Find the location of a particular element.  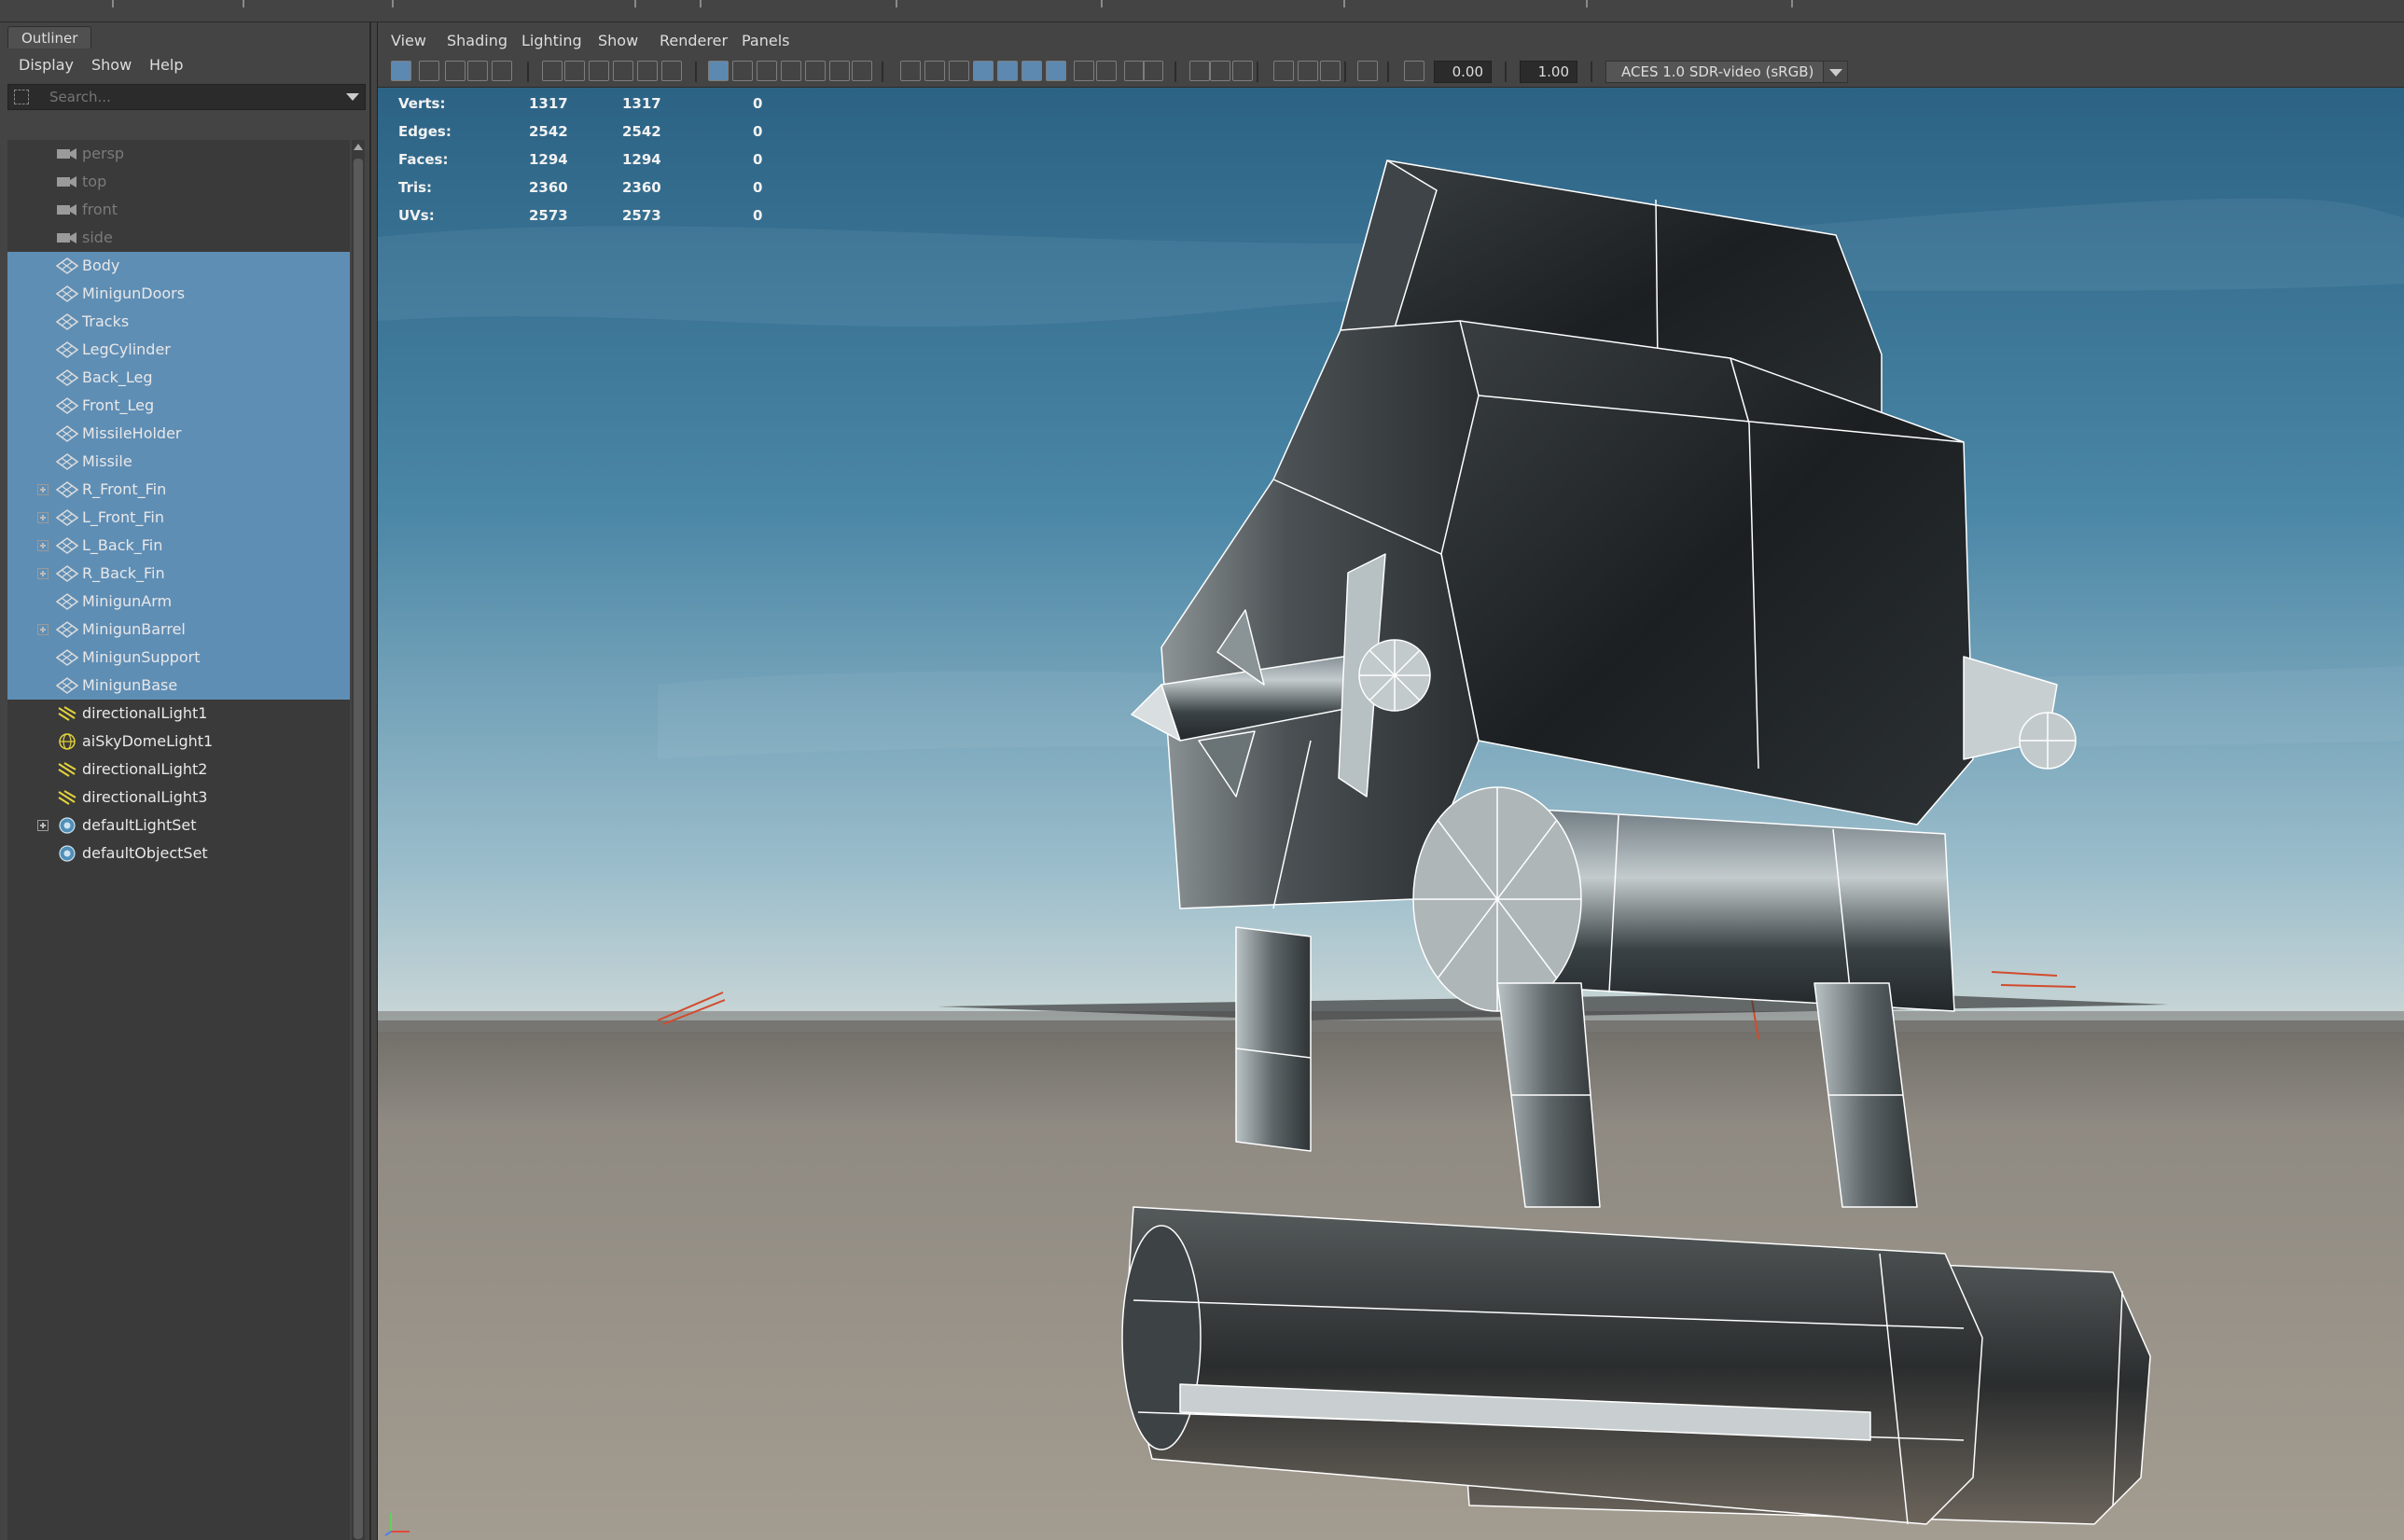

outliner-item-tracks: Tracks is located at coordinates (178, 322).